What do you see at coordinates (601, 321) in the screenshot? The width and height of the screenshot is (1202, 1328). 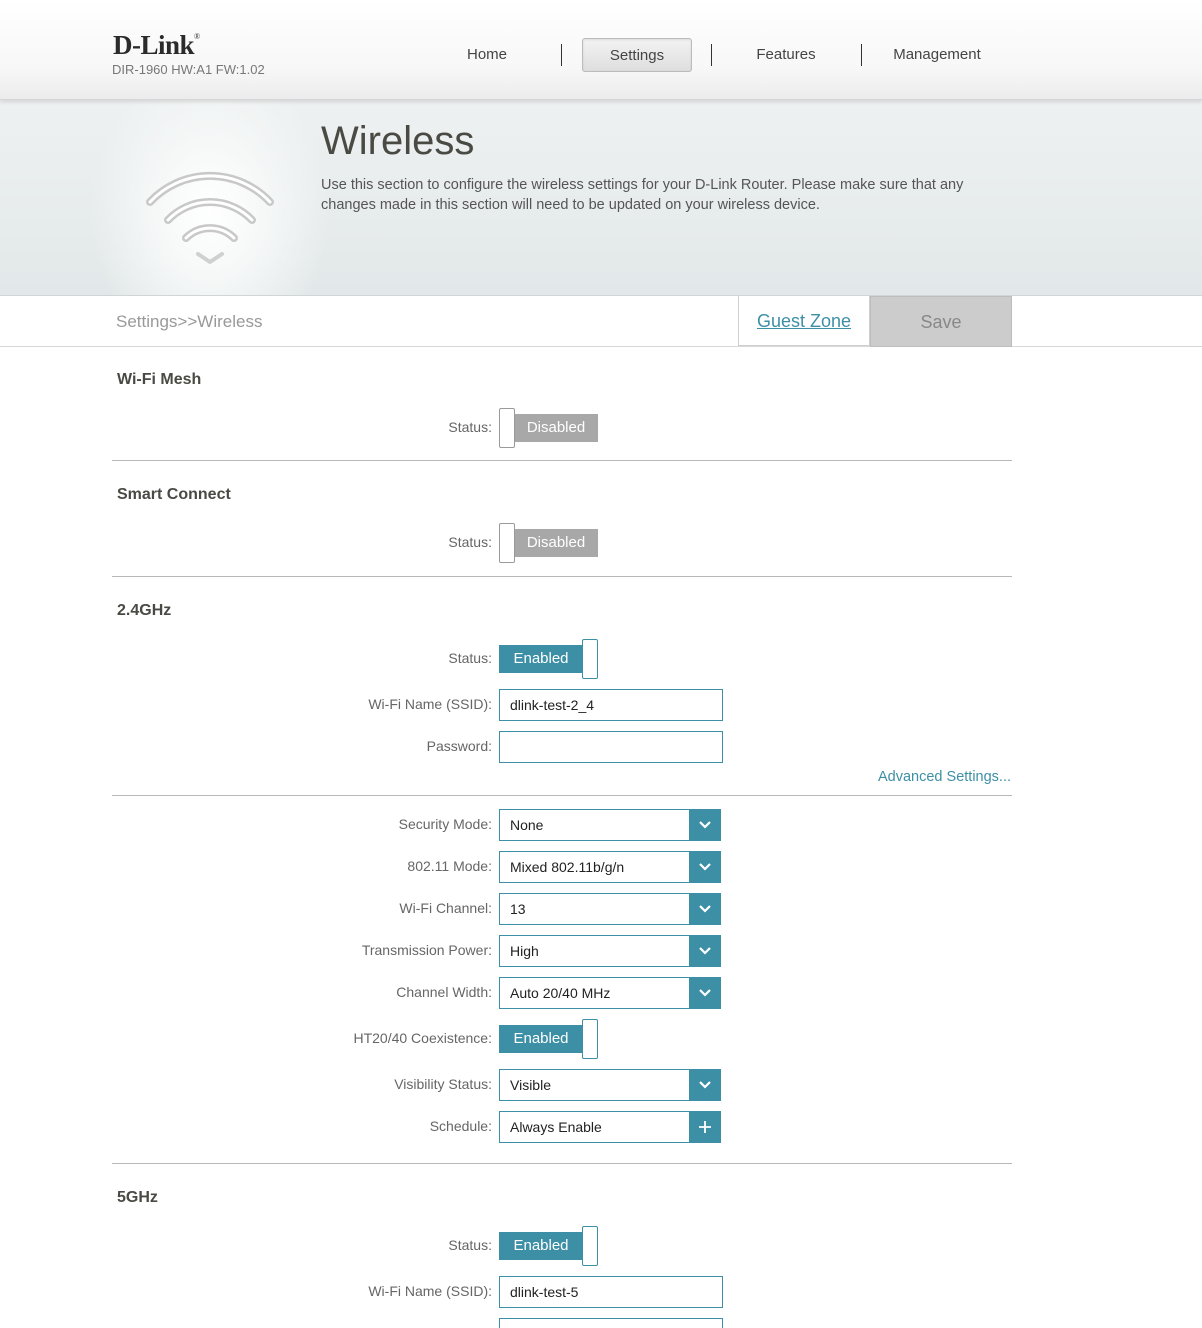 I see `breadcrumb-bar: Settings>>Wireless Guest Zone Save` at bounding box center [601, 321].